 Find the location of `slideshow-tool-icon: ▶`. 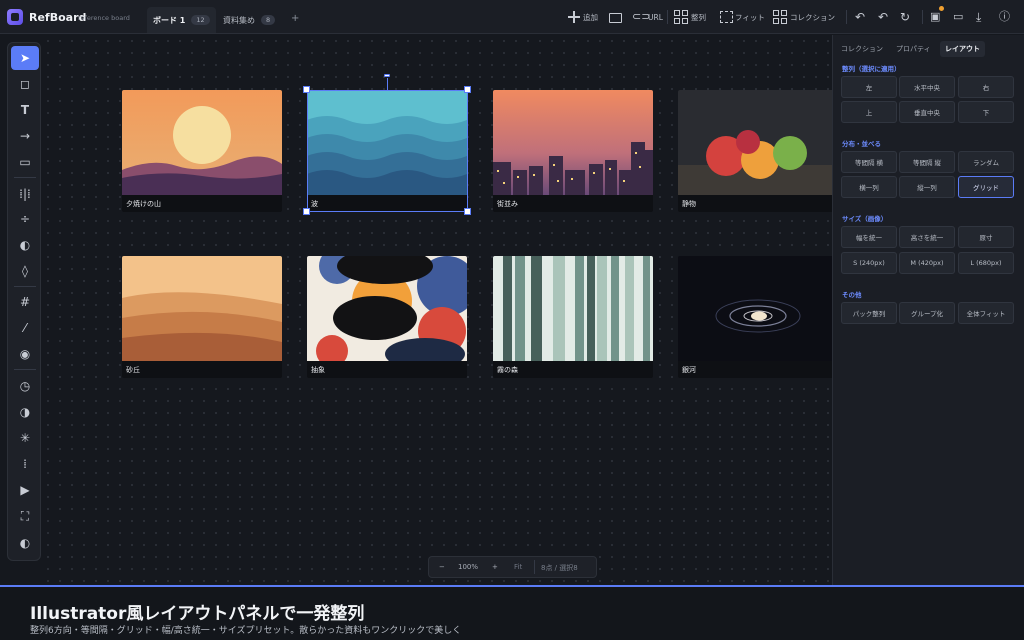

slideshow-tool-icon: ▶ is located at coordinates (25, 490).